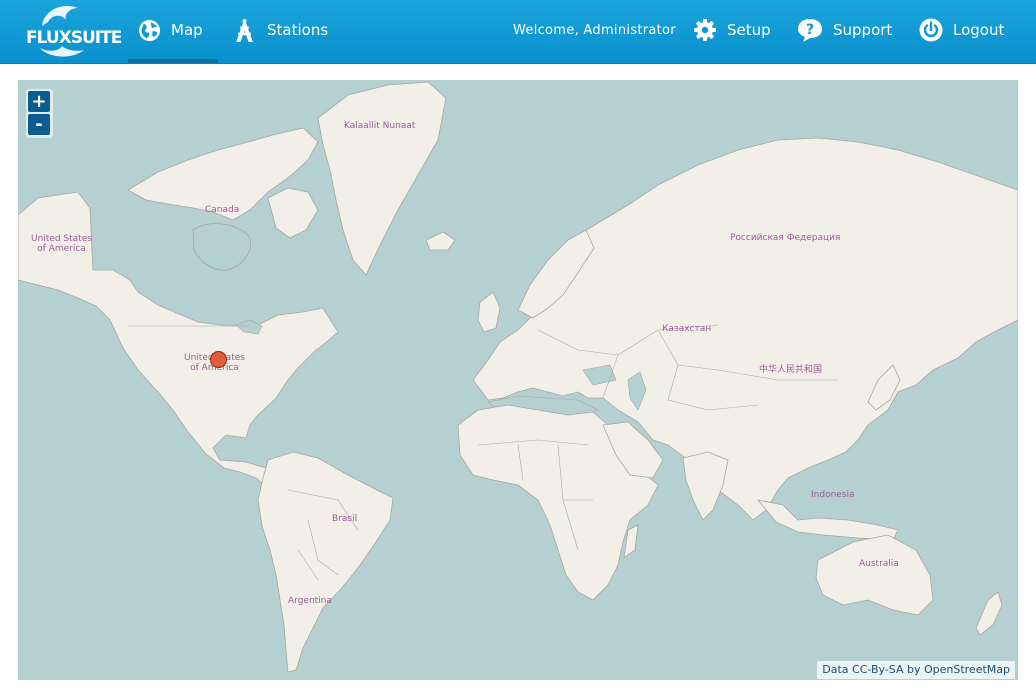 Image resolution: width=1036 pixels, height=698 pixels. What do you see at coordinates (61, 244) in the screenshot?
I see `label-alaska: United States of America` at bounding box center [61, 244].